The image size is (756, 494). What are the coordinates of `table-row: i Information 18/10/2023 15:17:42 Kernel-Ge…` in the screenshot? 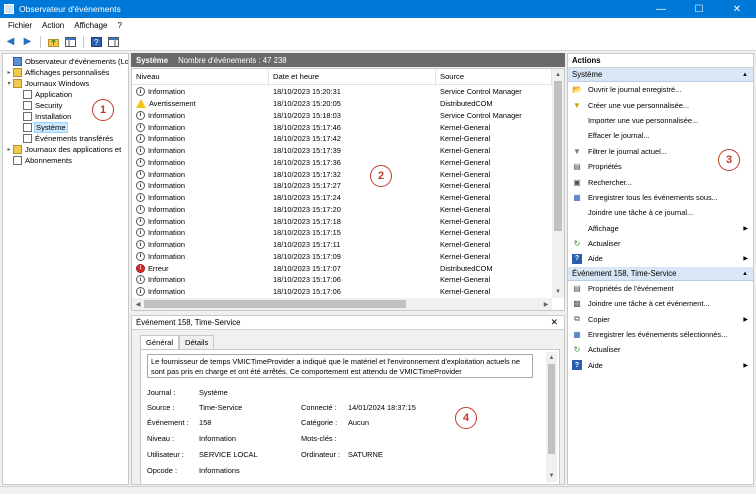 It's located at (342, 139).